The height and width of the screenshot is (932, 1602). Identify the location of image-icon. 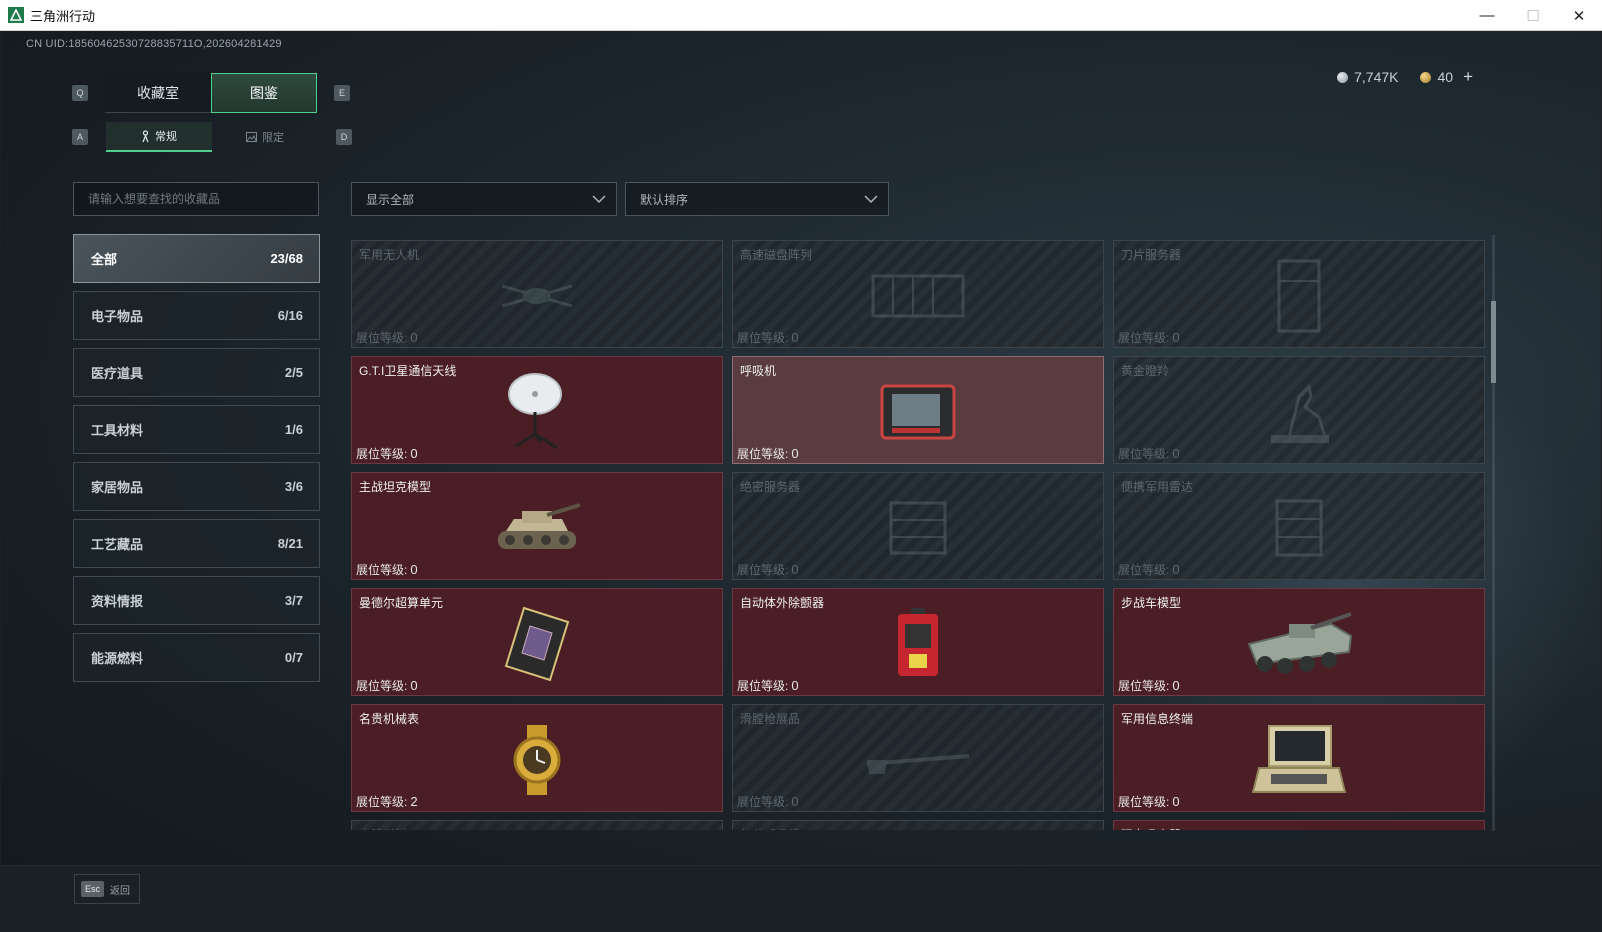
(251, 137).